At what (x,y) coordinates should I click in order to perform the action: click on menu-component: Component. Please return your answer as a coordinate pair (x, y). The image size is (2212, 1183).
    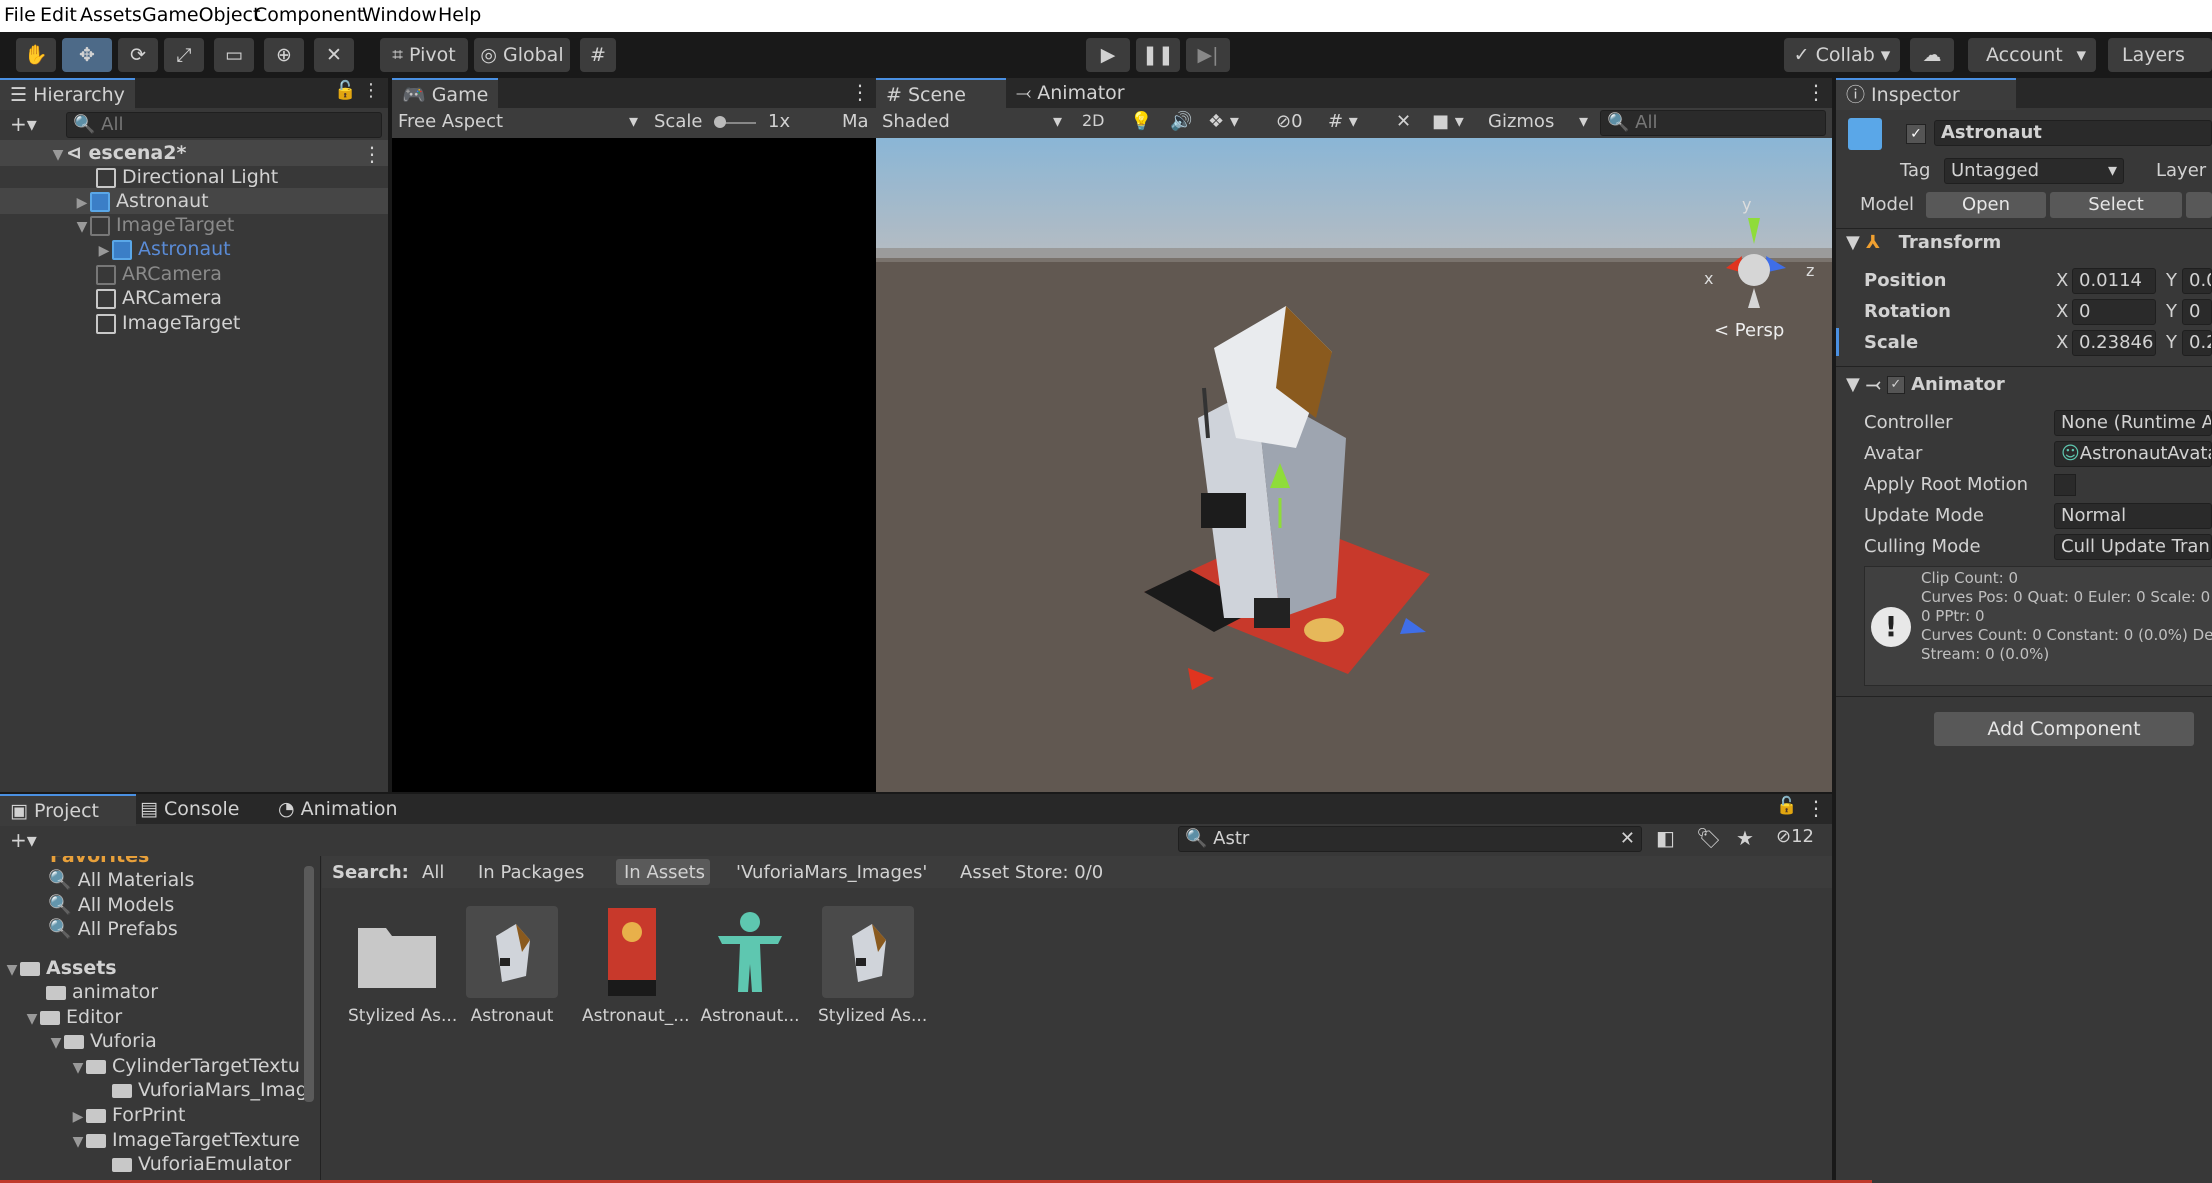
    Looking at the image, I should click on (309, 15).